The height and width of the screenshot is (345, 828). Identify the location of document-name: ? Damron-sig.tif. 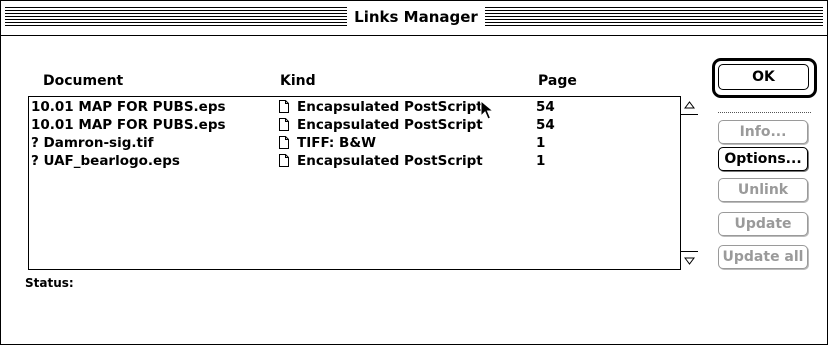
(92, 143).